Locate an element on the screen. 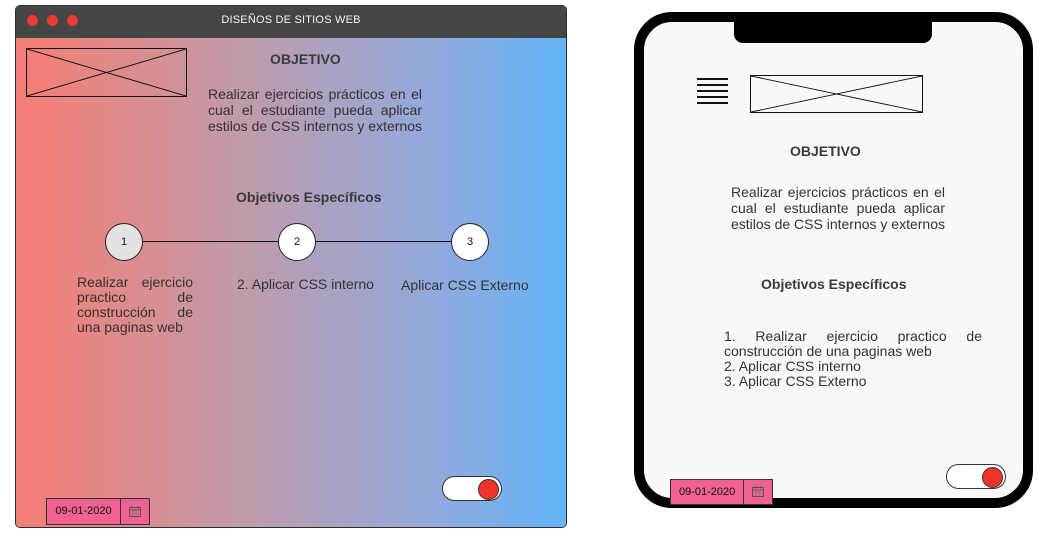 The image size is (1055, 543). toggle-switch is located at coordinates (472, 488).